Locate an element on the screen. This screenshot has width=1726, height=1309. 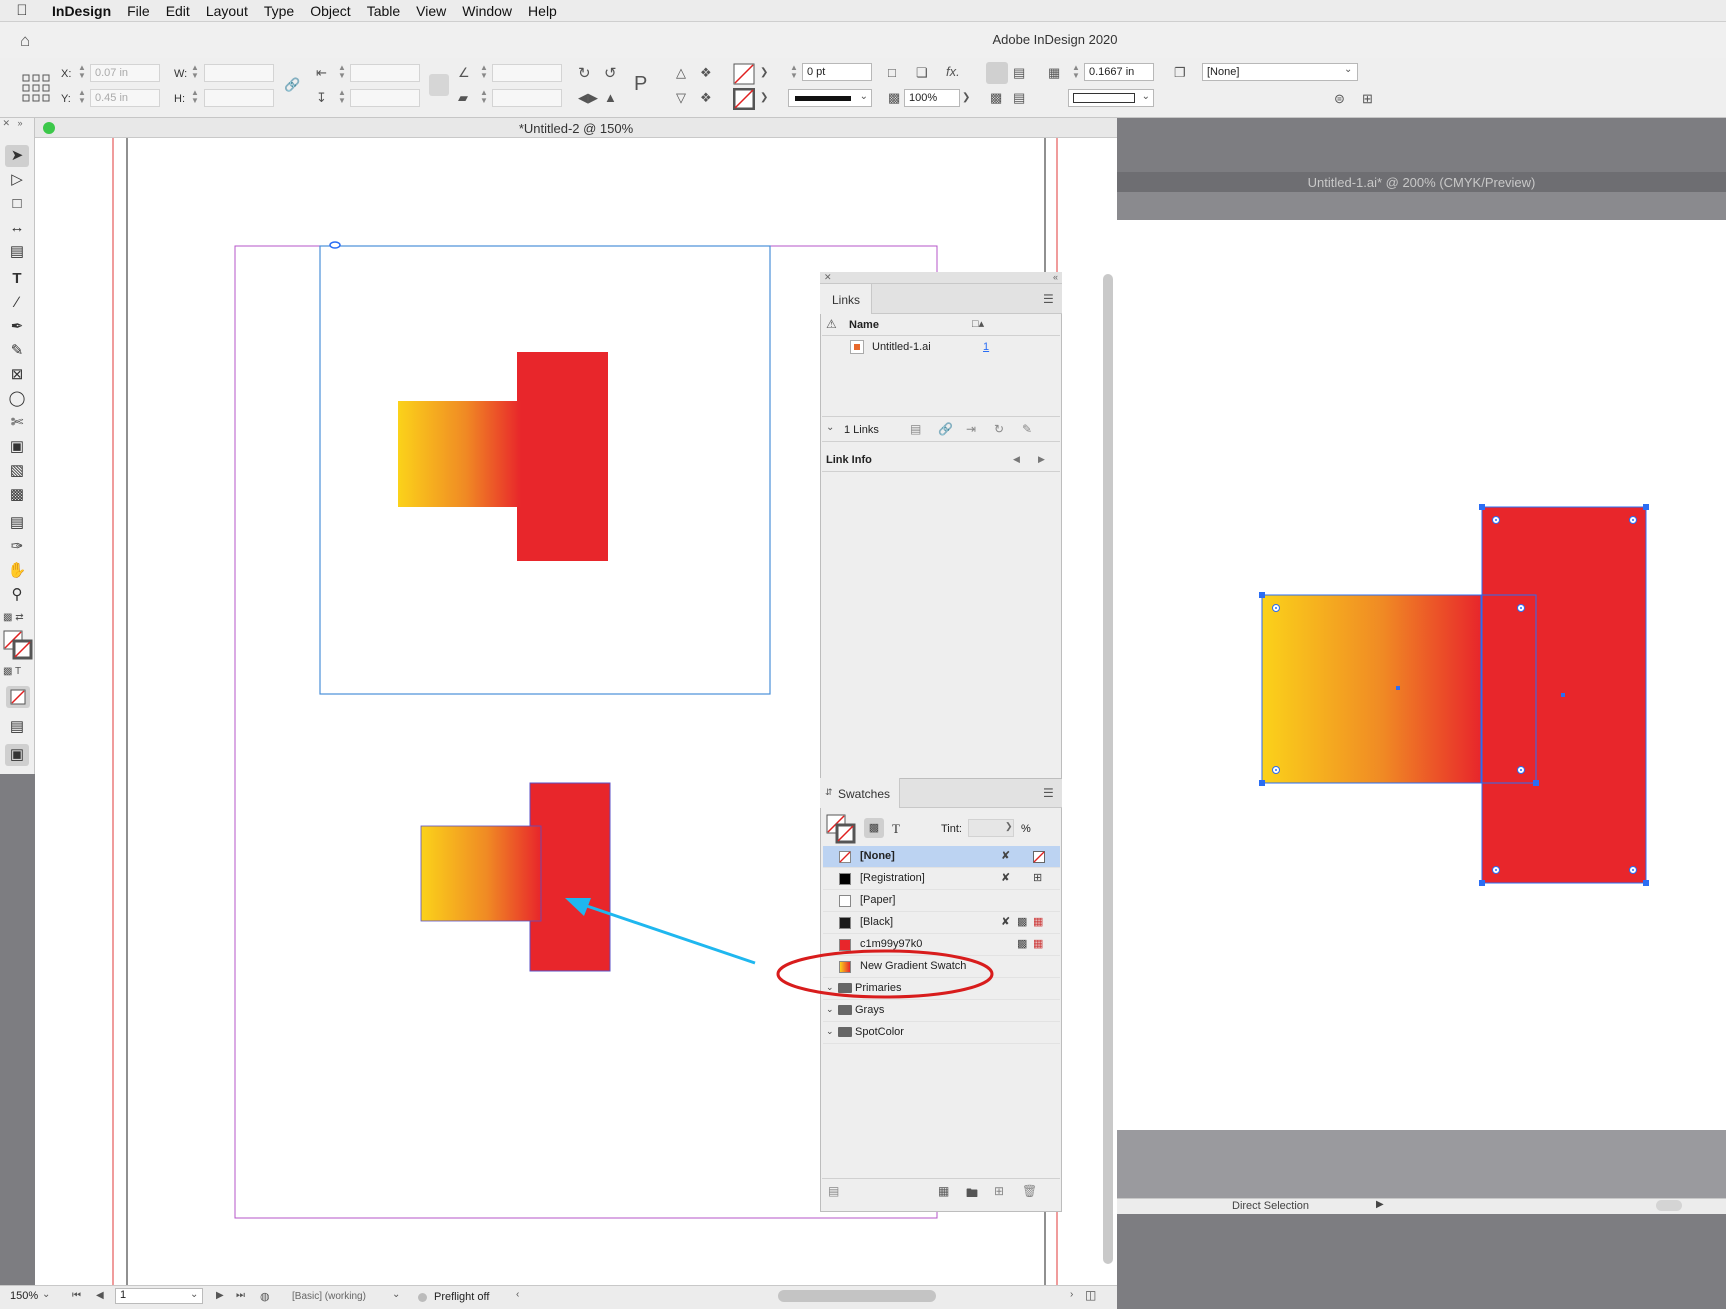
pen-tool-icon: ✒ is located at coordinates (17, 327).